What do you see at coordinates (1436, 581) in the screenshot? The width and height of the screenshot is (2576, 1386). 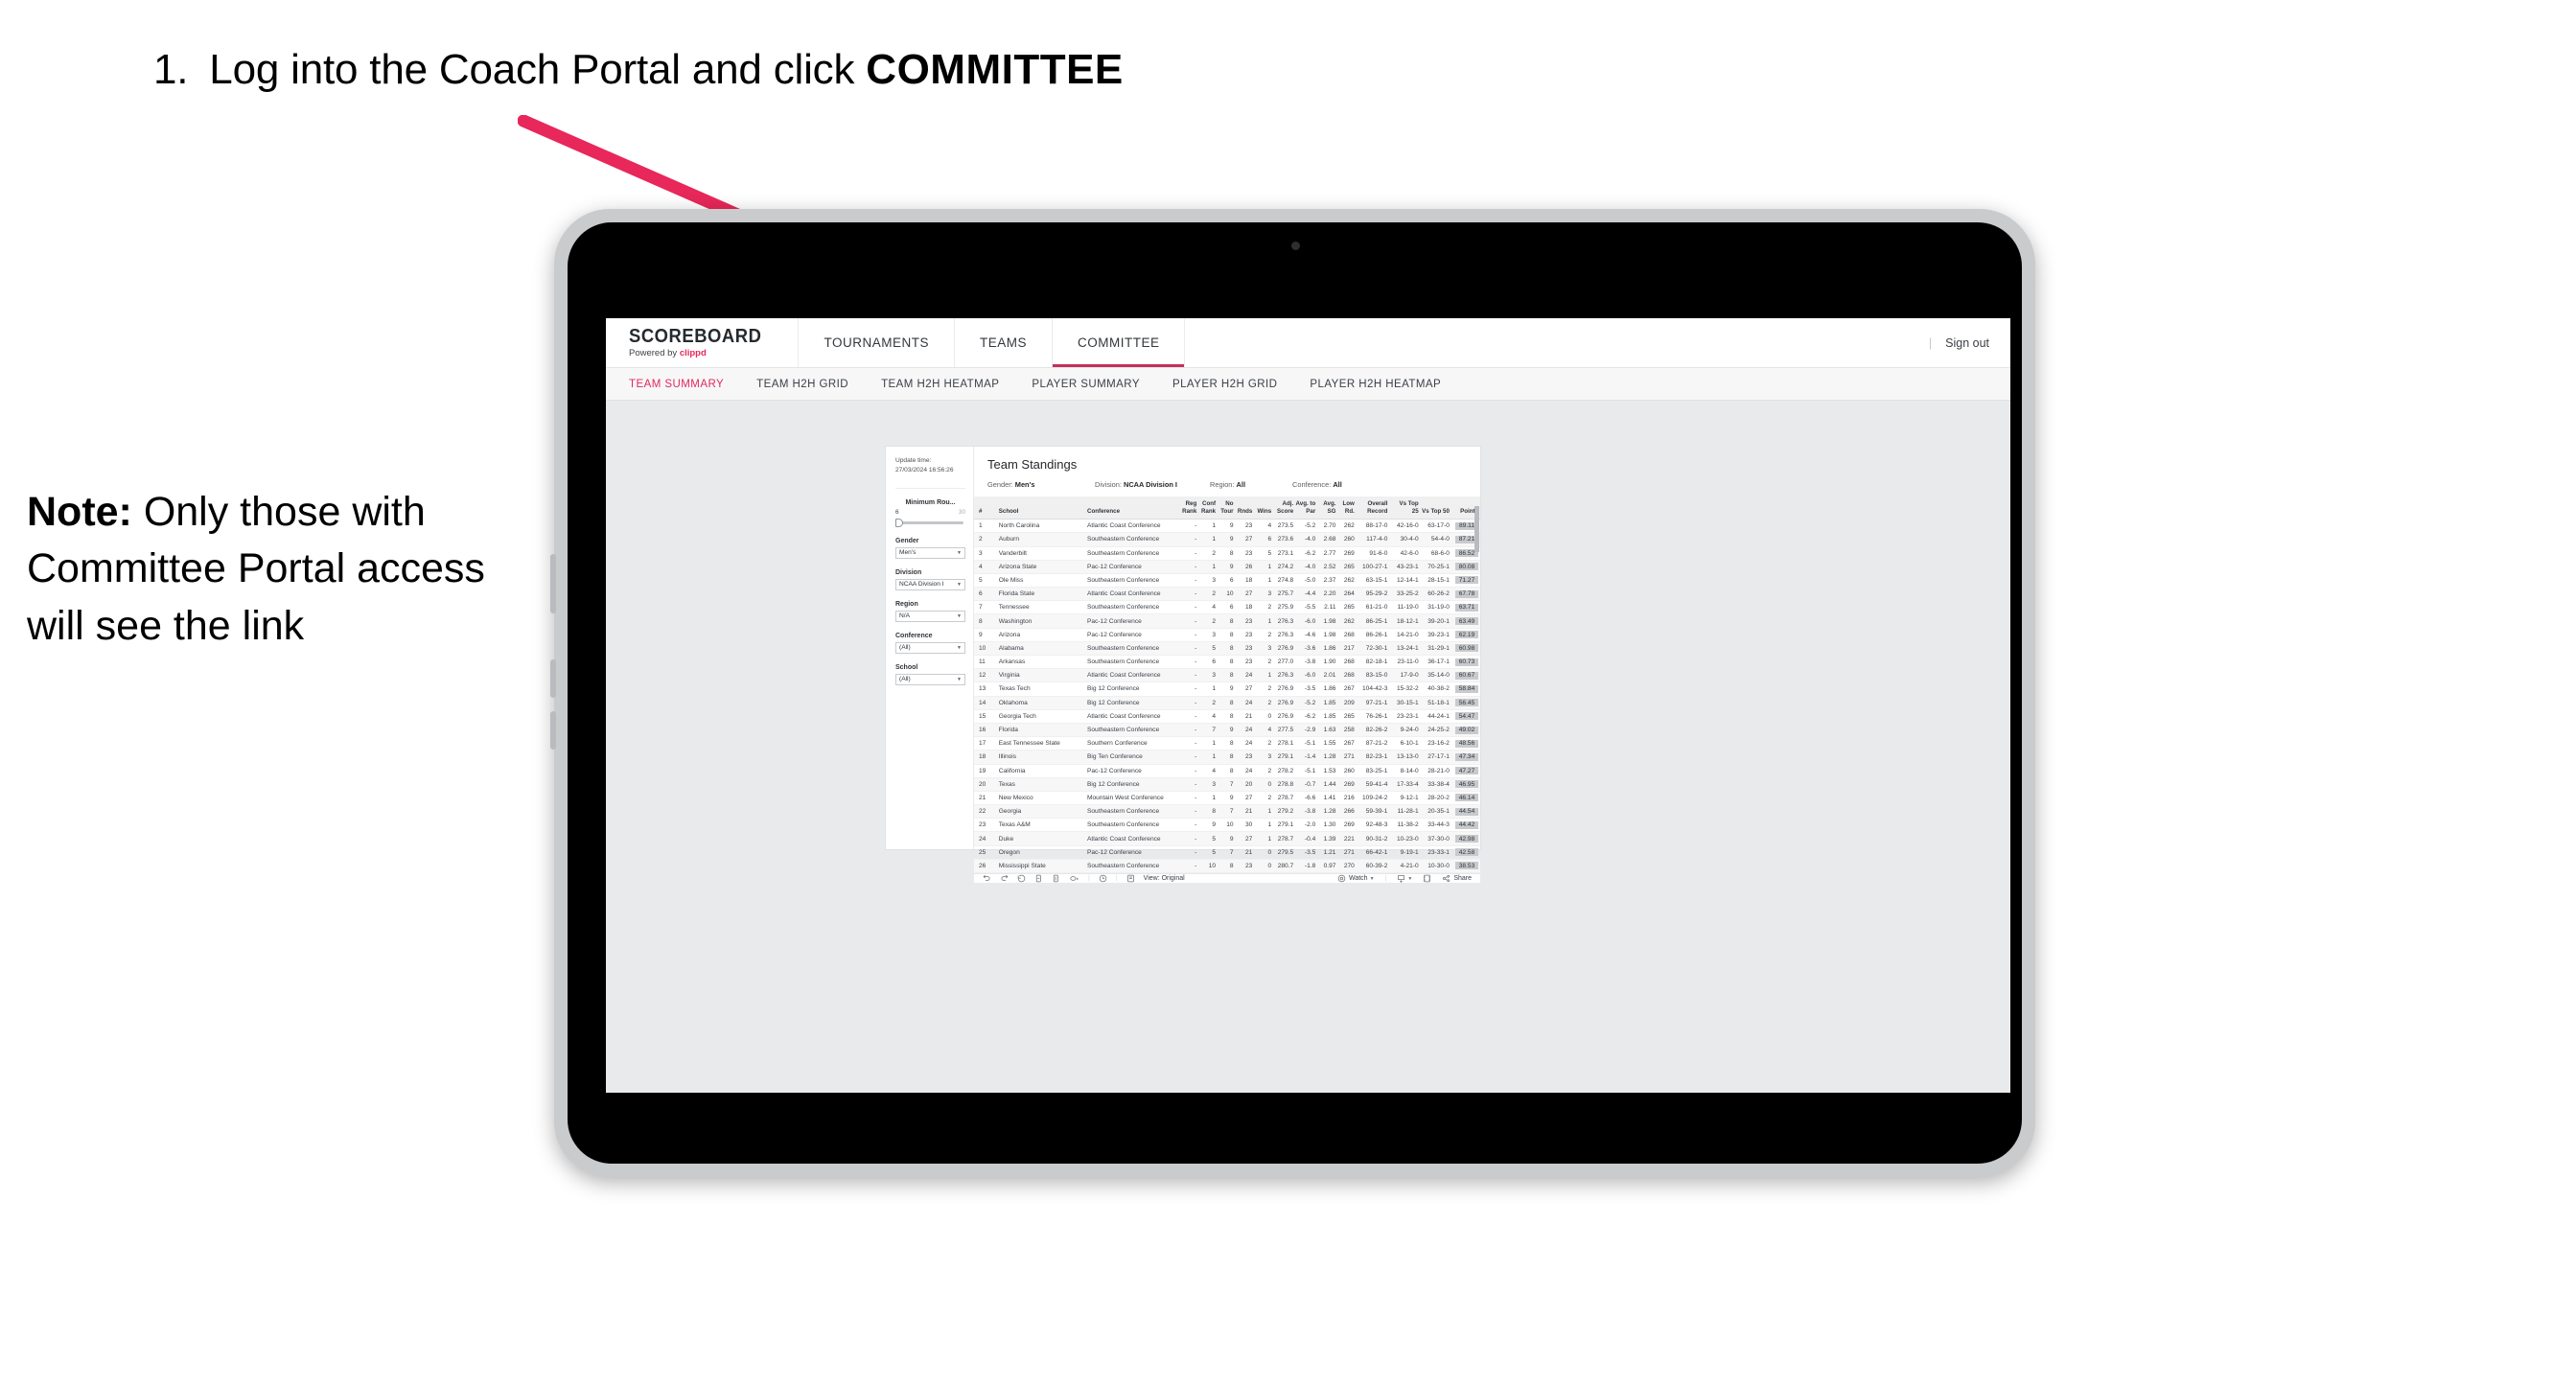 I see `cell-metric: 28-15-1` at bounding box center [1436, 581].